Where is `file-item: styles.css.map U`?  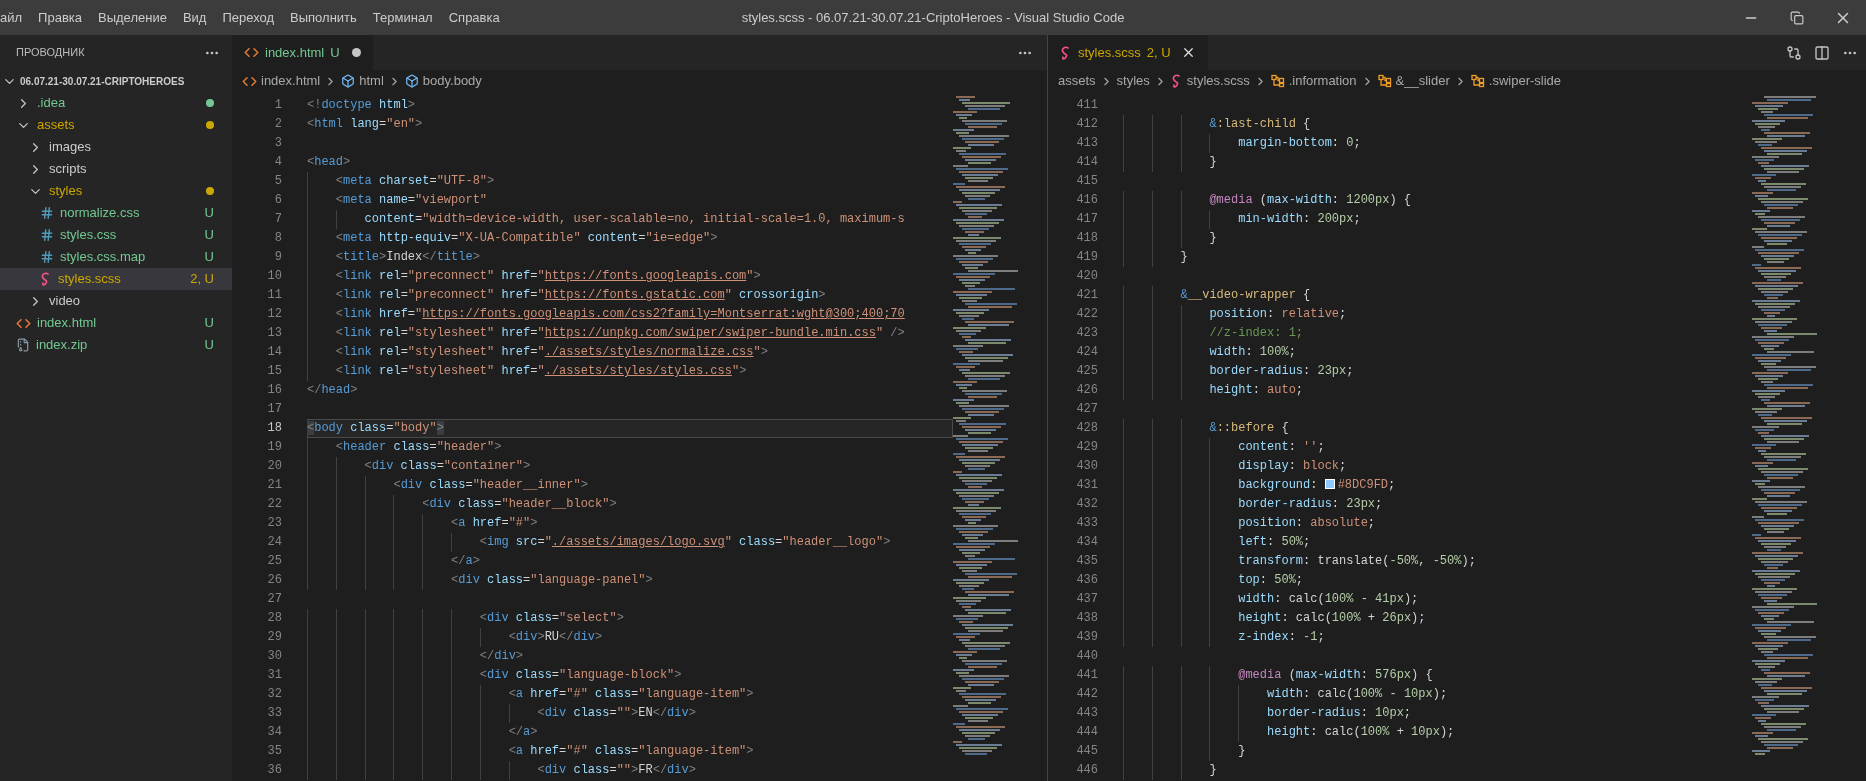 file-item: styles.css.map U is located at coordinates (116, 257).